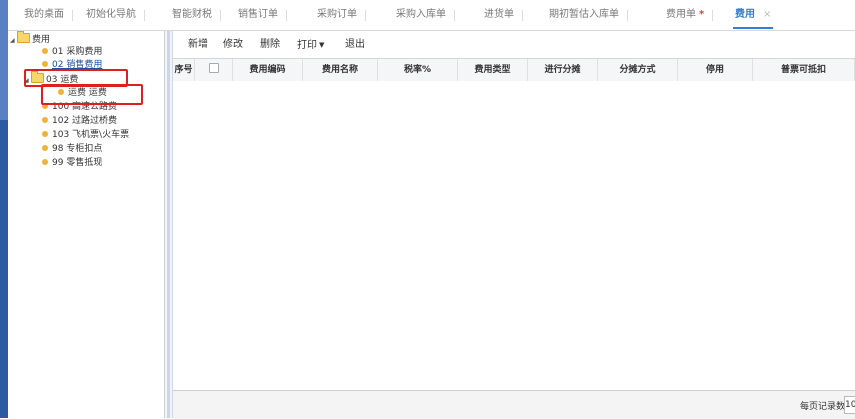  I want to click on tab-opening-estimate: 期初暂估入库单, so click(588, 15).